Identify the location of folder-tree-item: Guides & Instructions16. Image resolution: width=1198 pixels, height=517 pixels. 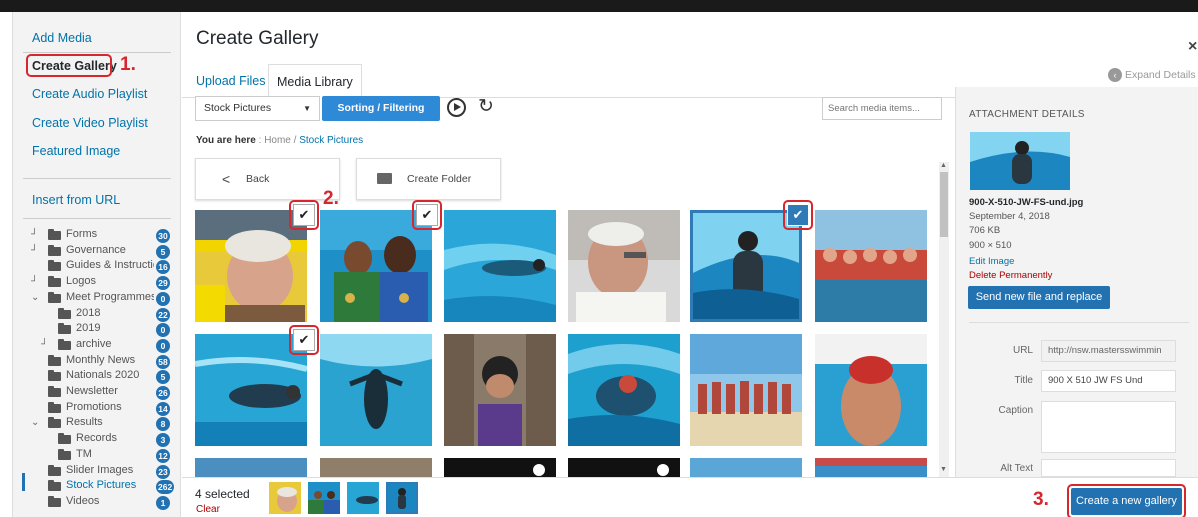
(97, 267).